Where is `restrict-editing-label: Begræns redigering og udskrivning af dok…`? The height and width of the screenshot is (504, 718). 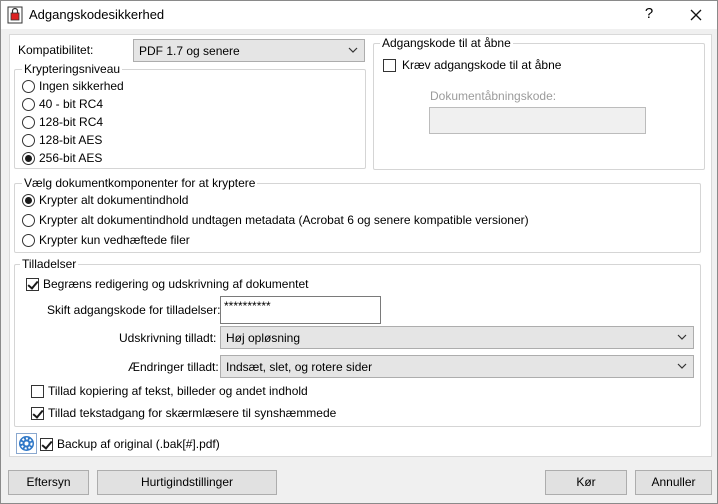
restrict-editing-label: Begræns redigering og udskrivning af dok… is located at coordinates (176, 284).